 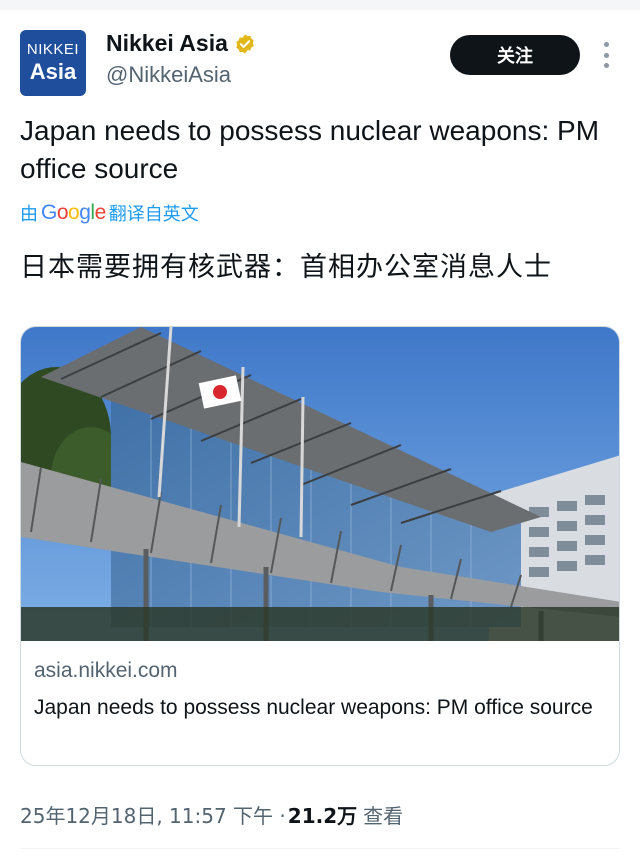 I want to click on translation-attribution: 由 Google 翻译自英文, so click(x=109, y=213).